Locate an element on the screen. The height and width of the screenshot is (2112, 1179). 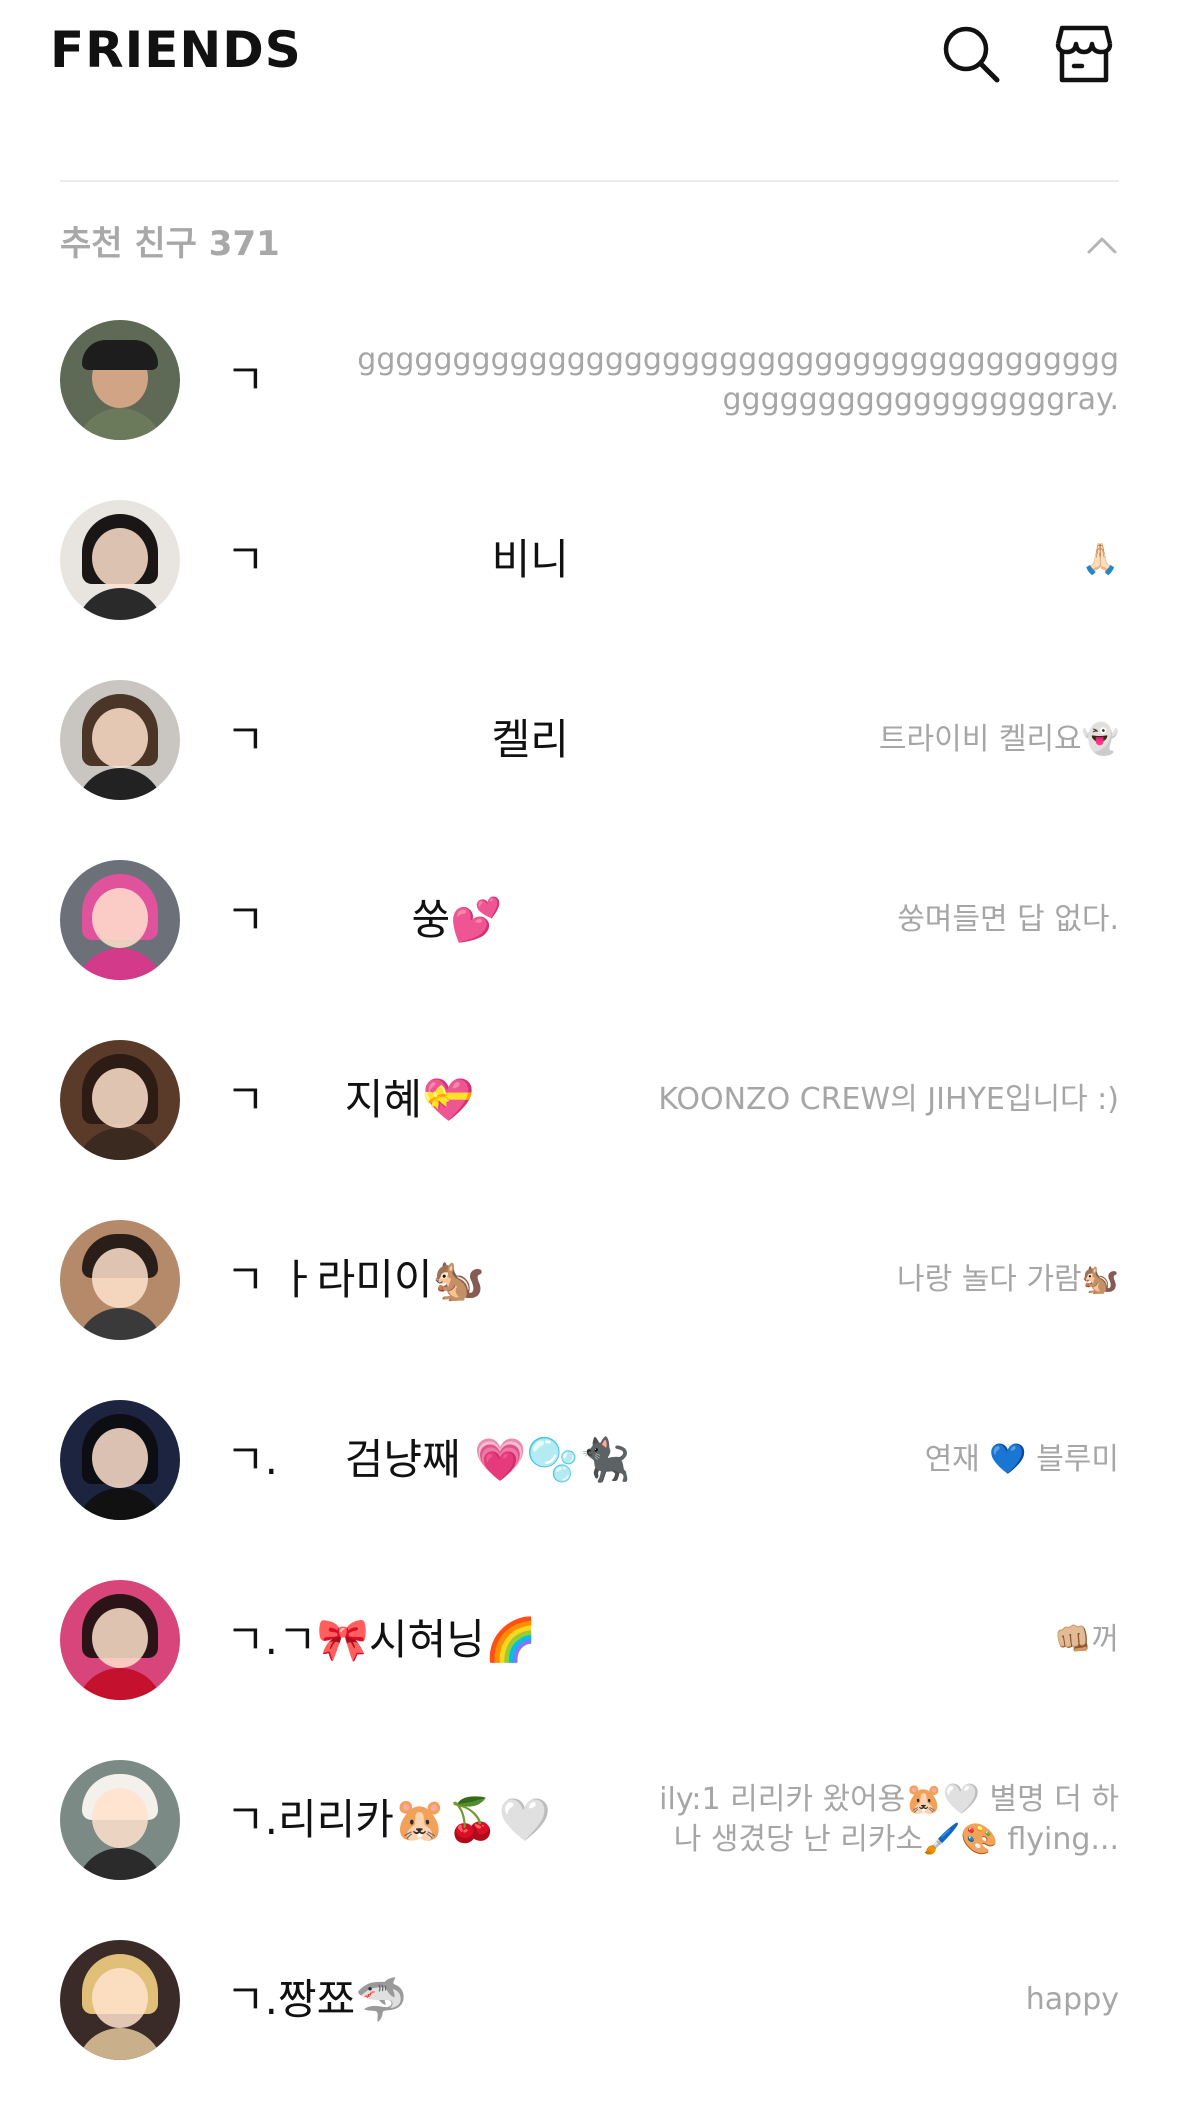
recommended-friends-header: 추천 친구 371 is located at coordinates (589, 244).